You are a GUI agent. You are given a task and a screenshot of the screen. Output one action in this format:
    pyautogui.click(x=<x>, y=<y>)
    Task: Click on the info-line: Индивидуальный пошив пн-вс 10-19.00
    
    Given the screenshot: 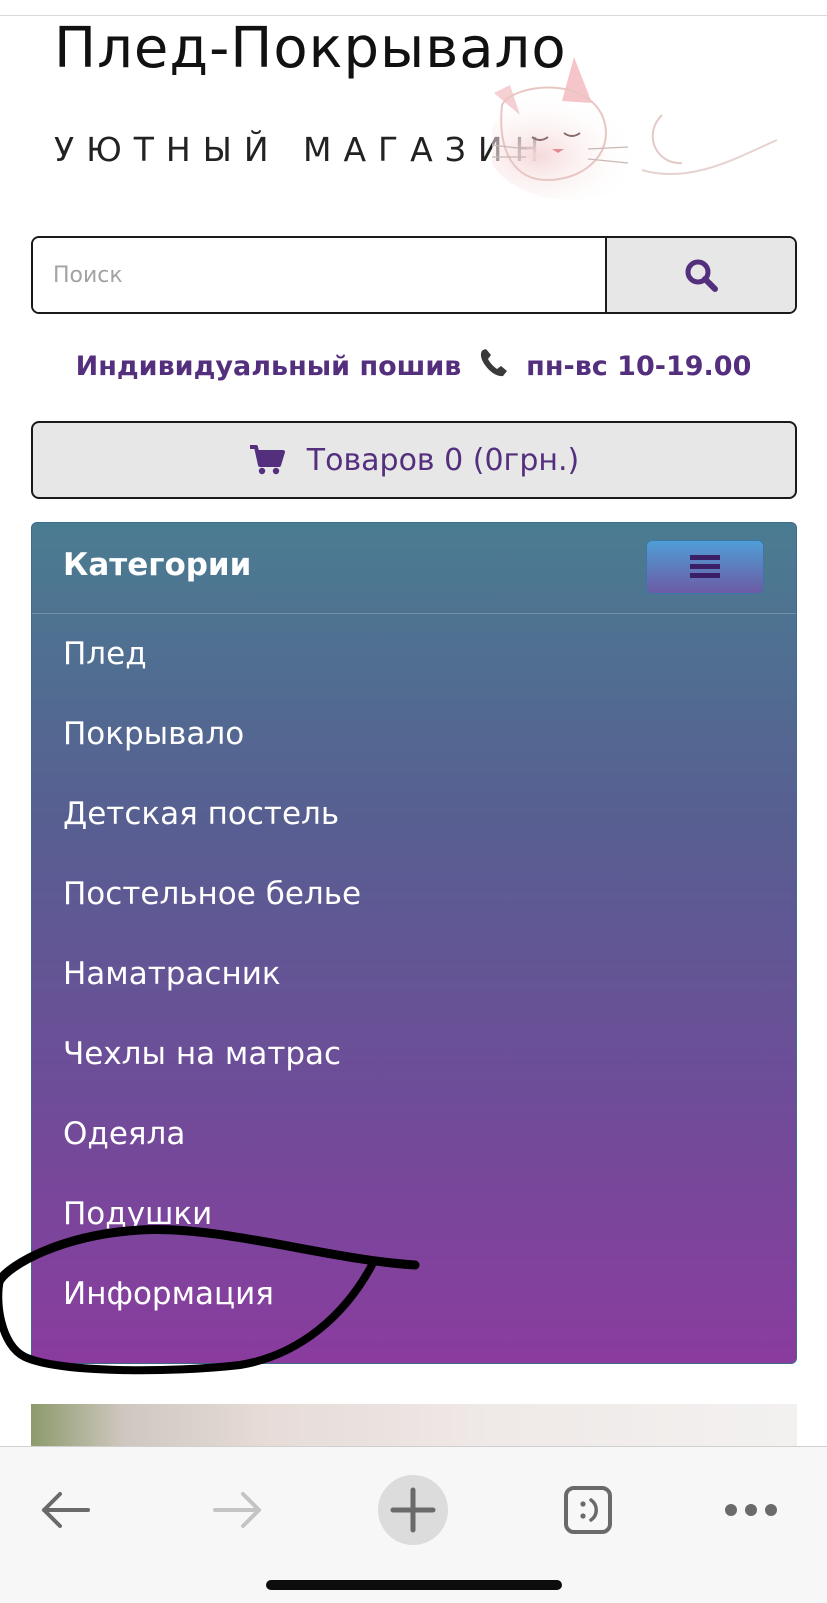 What is the action you would take?
    pyautogui.click(x=413, y=364)
    